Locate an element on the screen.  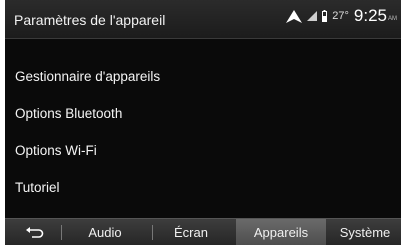
clock-time: 9:25 is located at coordinates (370, 15).